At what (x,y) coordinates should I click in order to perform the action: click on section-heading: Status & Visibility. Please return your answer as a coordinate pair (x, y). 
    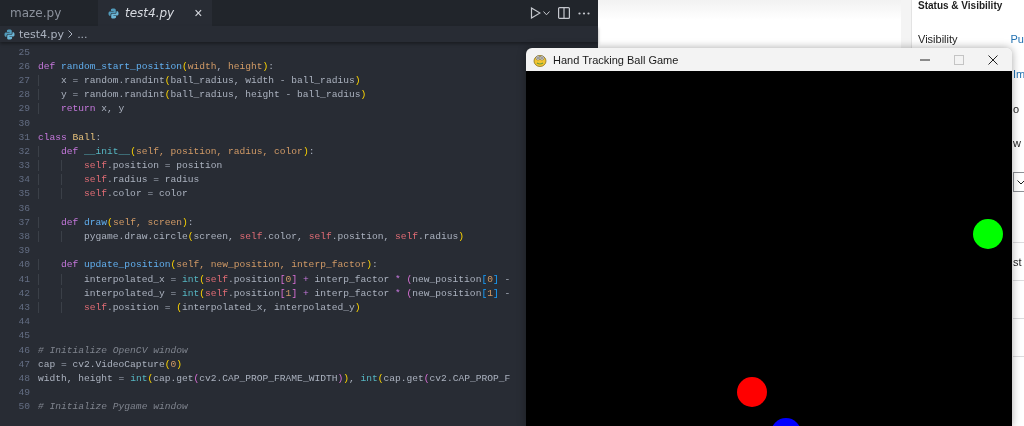
    Looking at the image, I should click on (960, 5).